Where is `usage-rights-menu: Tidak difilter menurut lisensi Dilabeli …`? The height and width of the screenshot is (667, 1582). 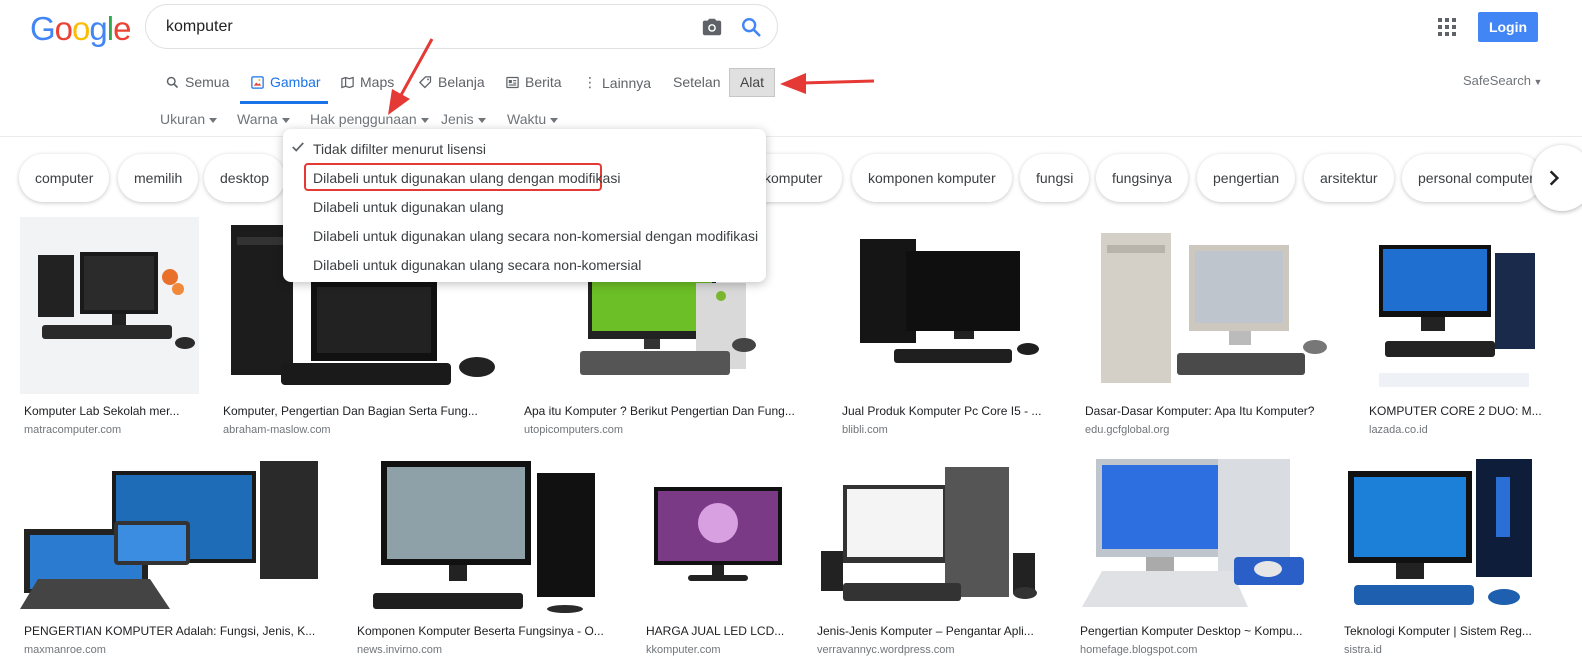 usage-rights-menu: Tidak difilter menurut lisensi Dilabeli … is located at coordinates (524, 205).